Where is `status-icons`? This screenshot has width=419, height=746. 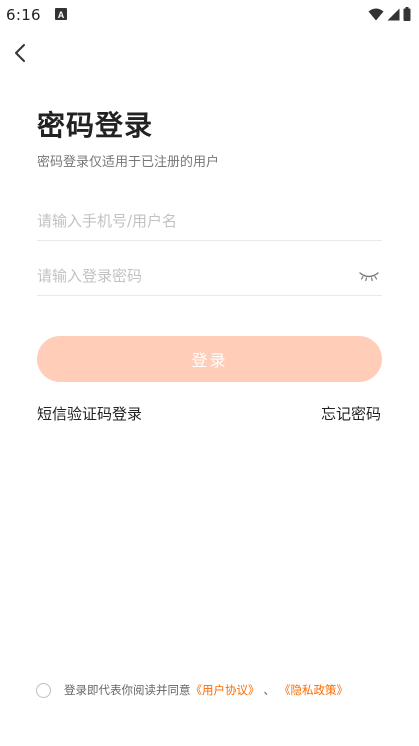 status-icons is located at coordinates (389, 15).